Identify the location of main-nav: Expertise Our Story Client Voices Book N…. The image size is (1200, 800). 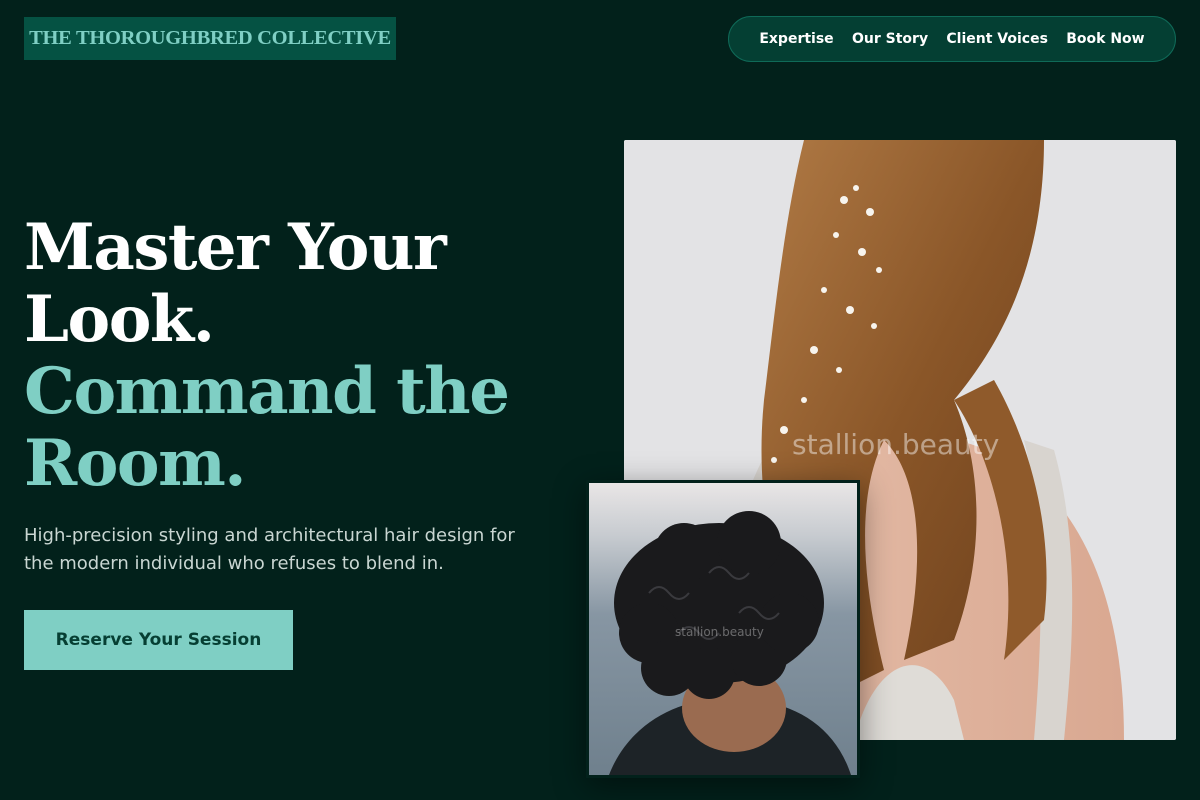
(952, 39).